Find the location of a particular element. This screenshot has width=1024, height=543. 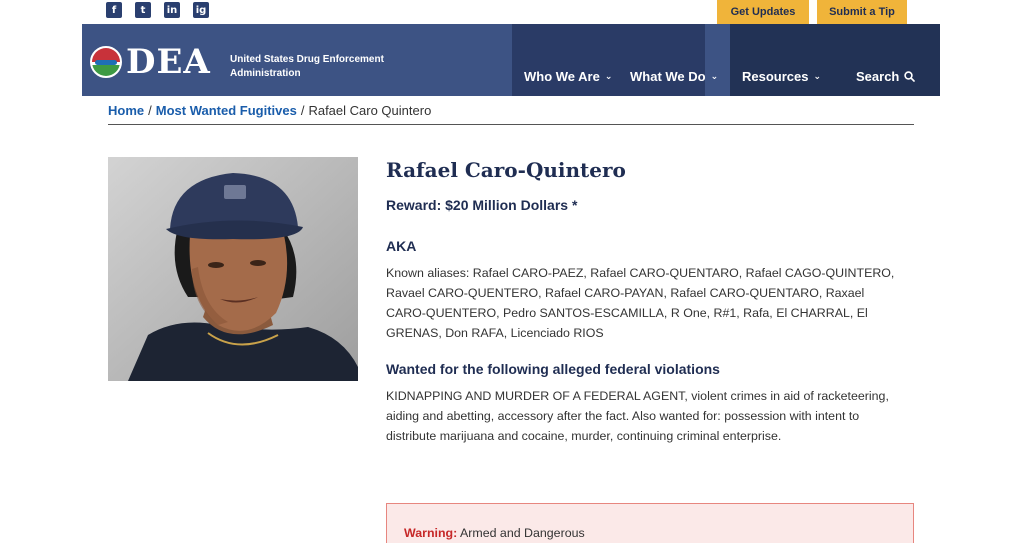

nav-resources: Resources ⌄ is located at coordinates (781, 76).